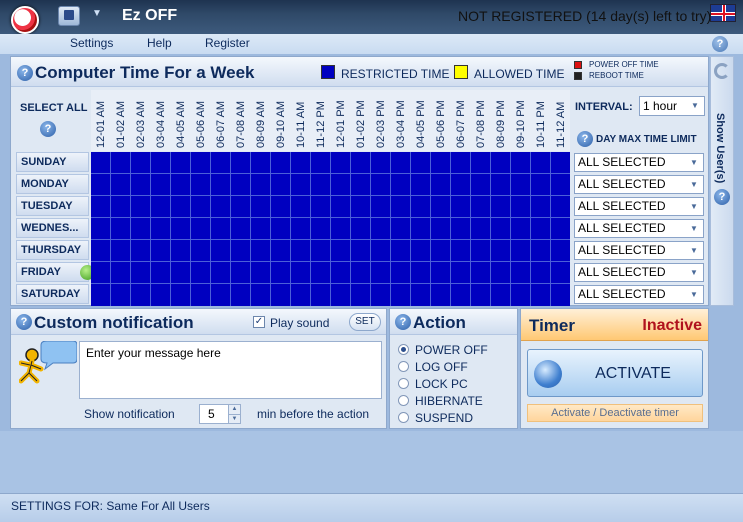 The width and height of the screenshot is (743, 522). Describe the element at coordinates (365, 322) in the screenshot. I see `set-button: SET` at that location.